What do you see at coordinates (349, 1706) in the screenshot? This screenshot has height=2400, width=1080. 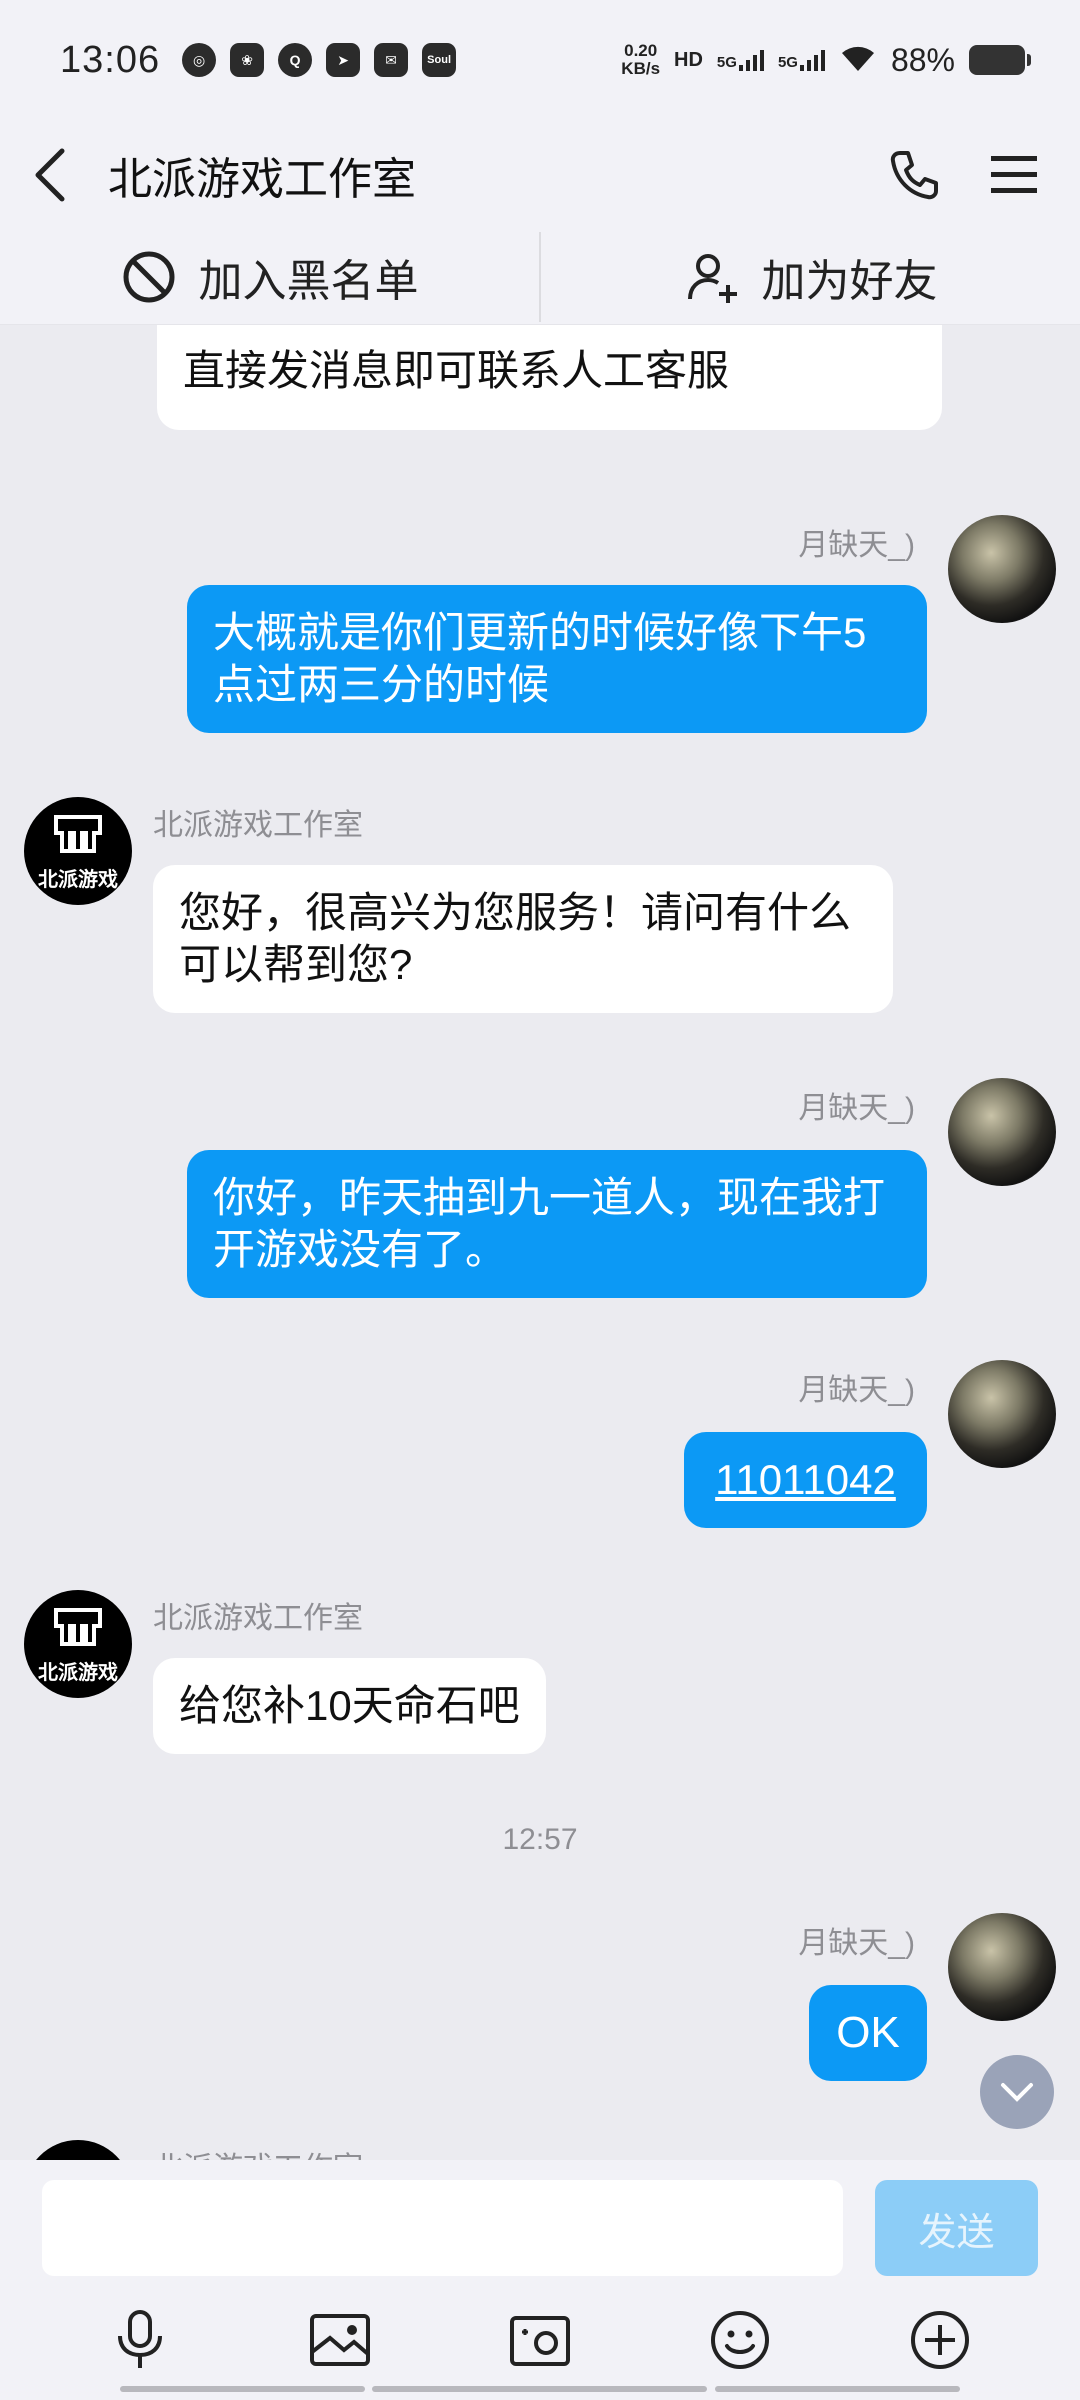 I see `message-bubble: 给您补10天命石吧` at bounding box center [349, 1706].